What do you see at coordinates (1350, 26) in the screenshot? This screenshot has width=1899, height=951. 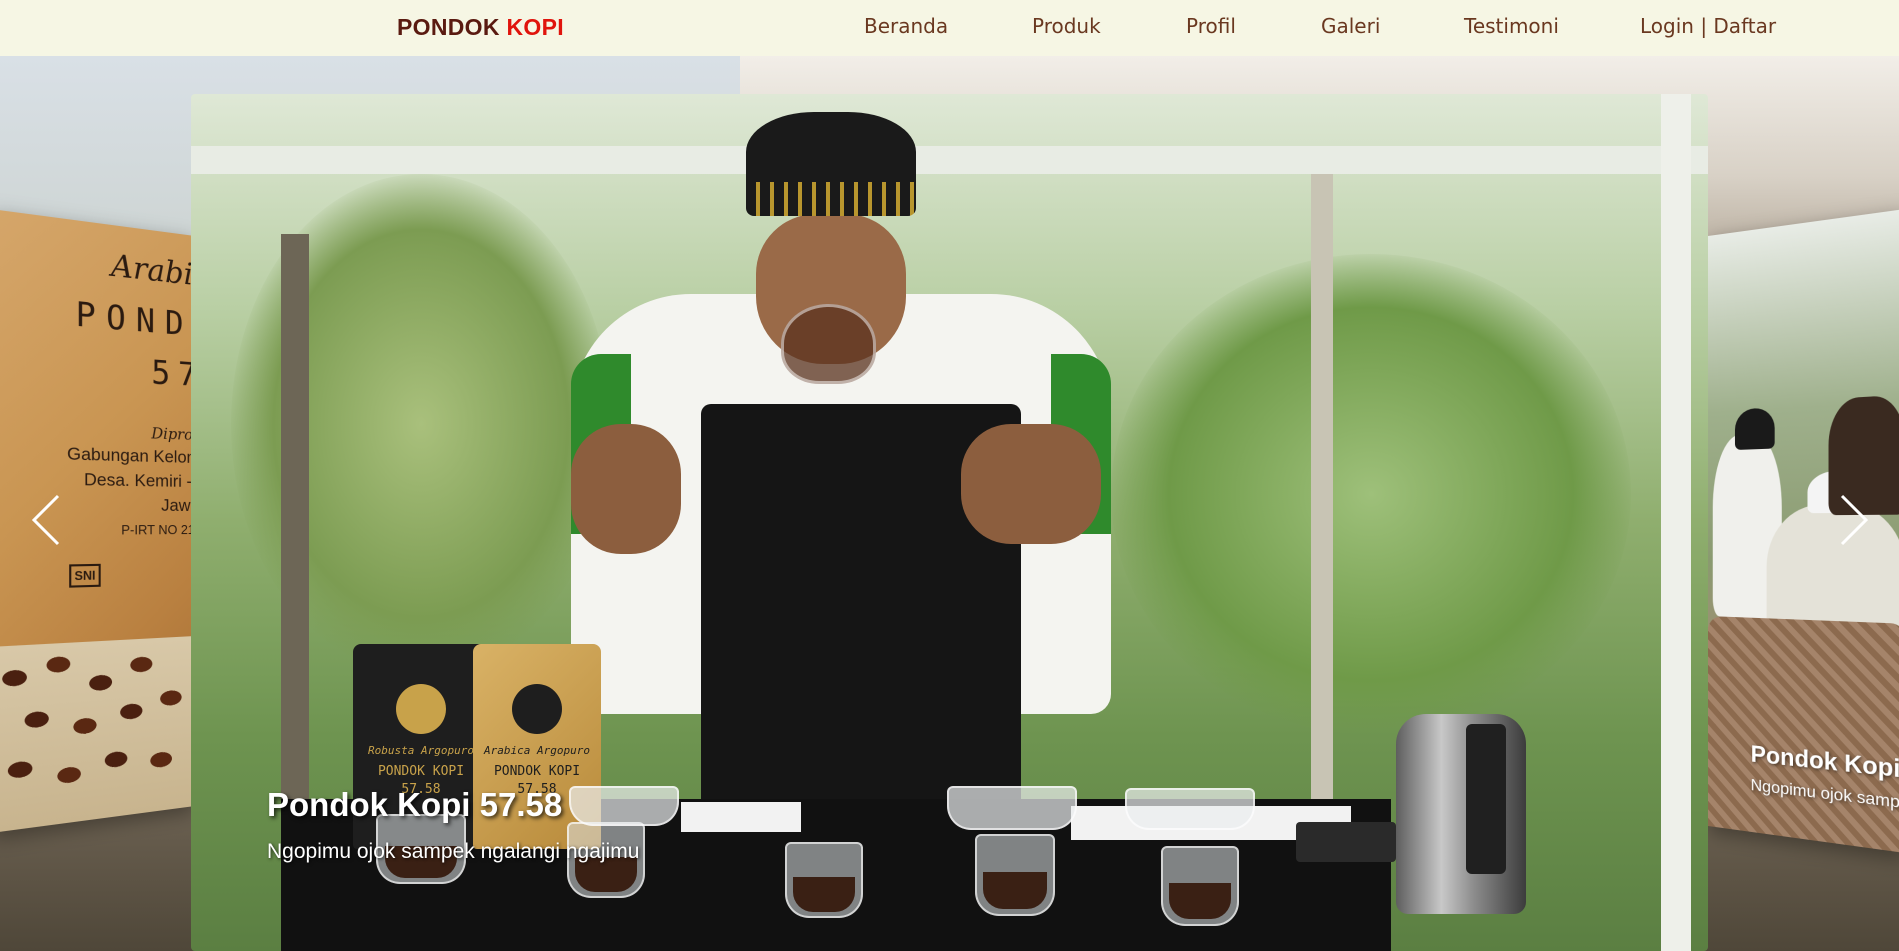 I see `nav-link-galeri: Galeri` at bounding box center [1350, 26].